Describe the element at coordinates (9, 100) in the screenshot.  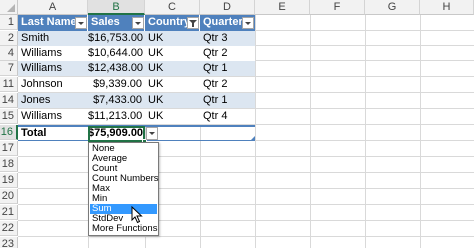
I see `row-header-14: 14` at that location.